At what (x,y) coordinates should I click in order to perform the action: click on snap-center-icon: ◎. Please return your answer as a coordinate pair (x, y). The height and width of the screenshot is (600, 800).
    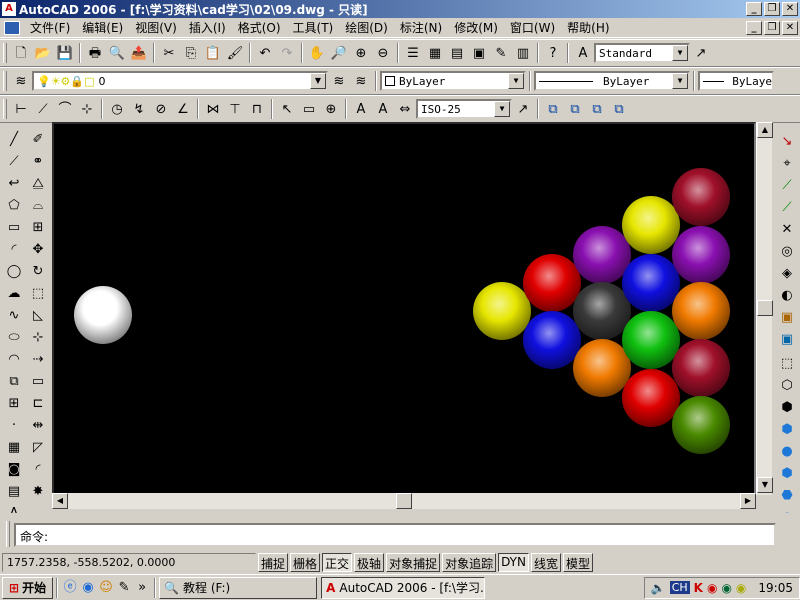
    Looking at the image, I should click on (787, 251).